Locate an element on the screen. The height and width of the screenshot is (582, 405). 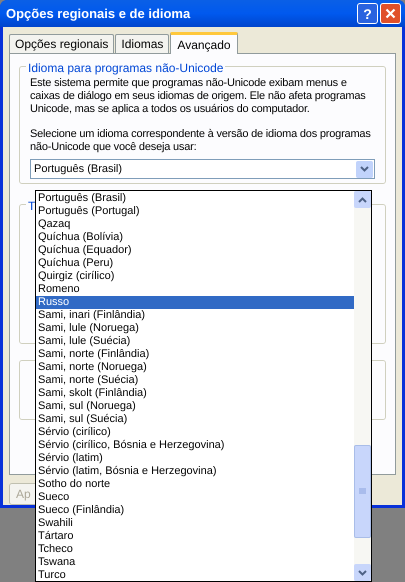
tab: Opções regionais is located at coordinates (61, 43).